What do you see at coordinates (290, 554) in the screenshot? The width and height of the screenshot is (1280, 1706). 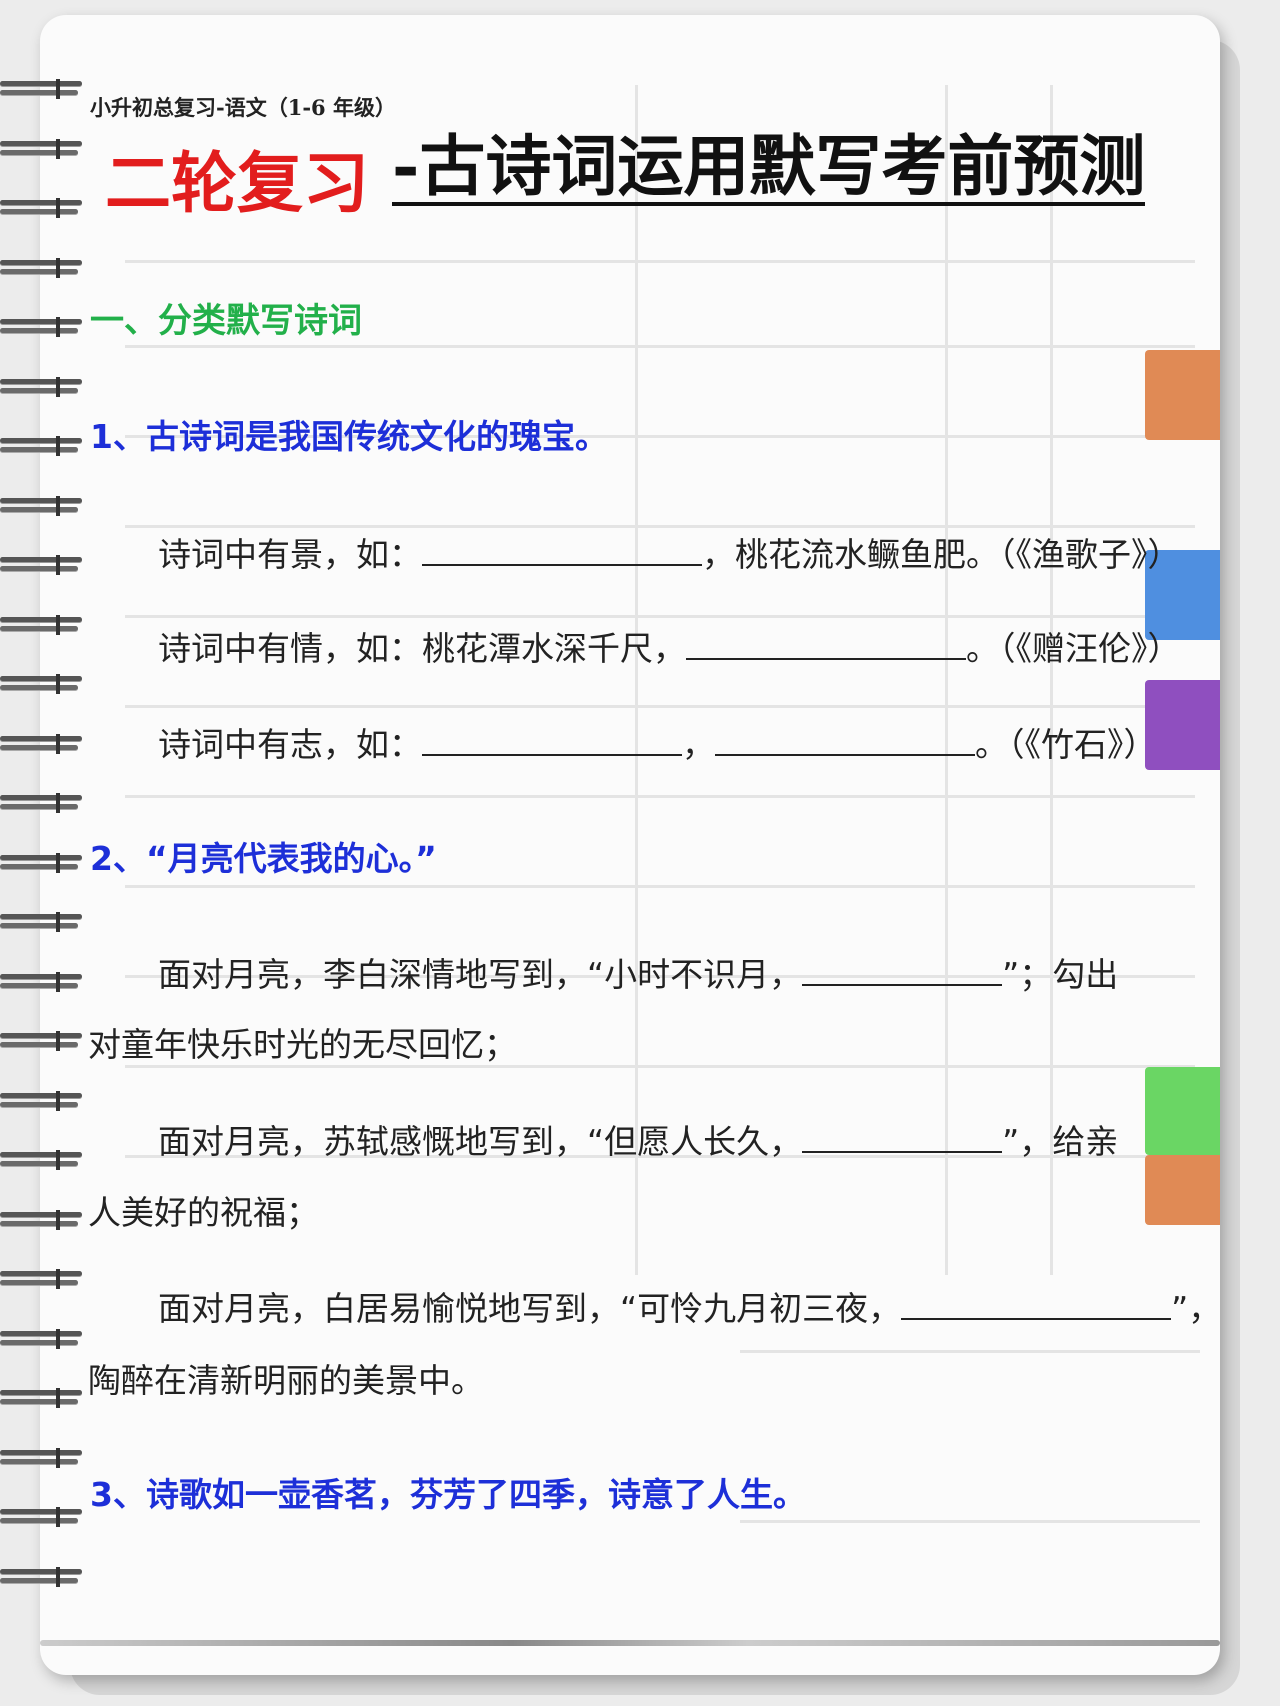 I see `text: 诗词中有景，如：` at bounding box center [290, 554].